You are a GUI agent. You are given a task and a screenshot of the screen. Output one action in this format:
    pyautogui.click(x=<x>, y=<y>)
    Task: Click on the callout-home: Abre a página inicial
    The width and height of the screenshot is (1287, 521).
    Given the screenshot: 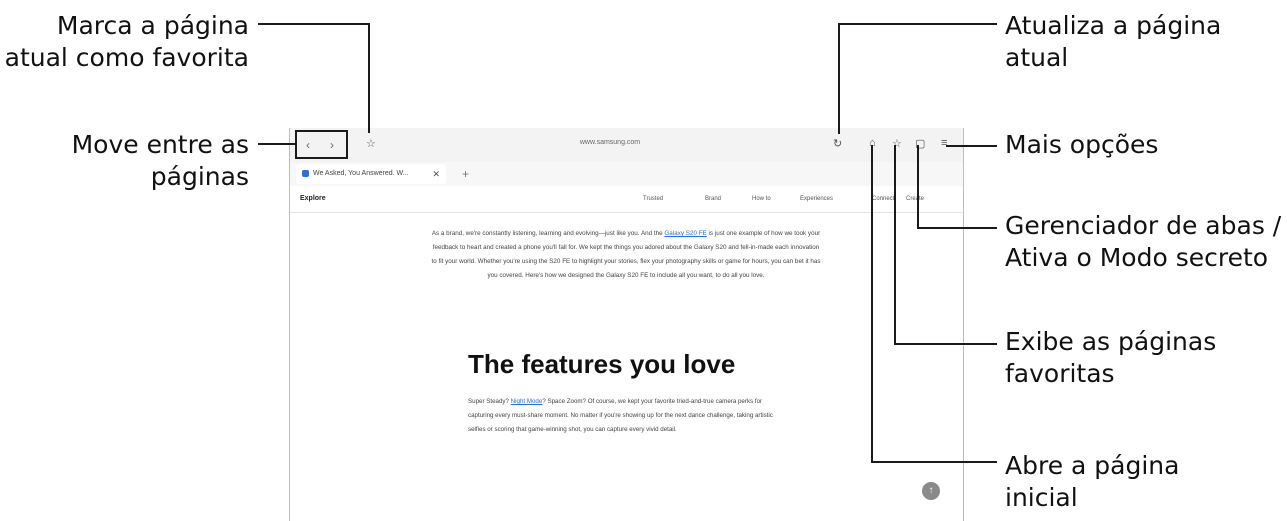 What is the action you would take?
    pyautogui.click(x=1092, y=481)
    